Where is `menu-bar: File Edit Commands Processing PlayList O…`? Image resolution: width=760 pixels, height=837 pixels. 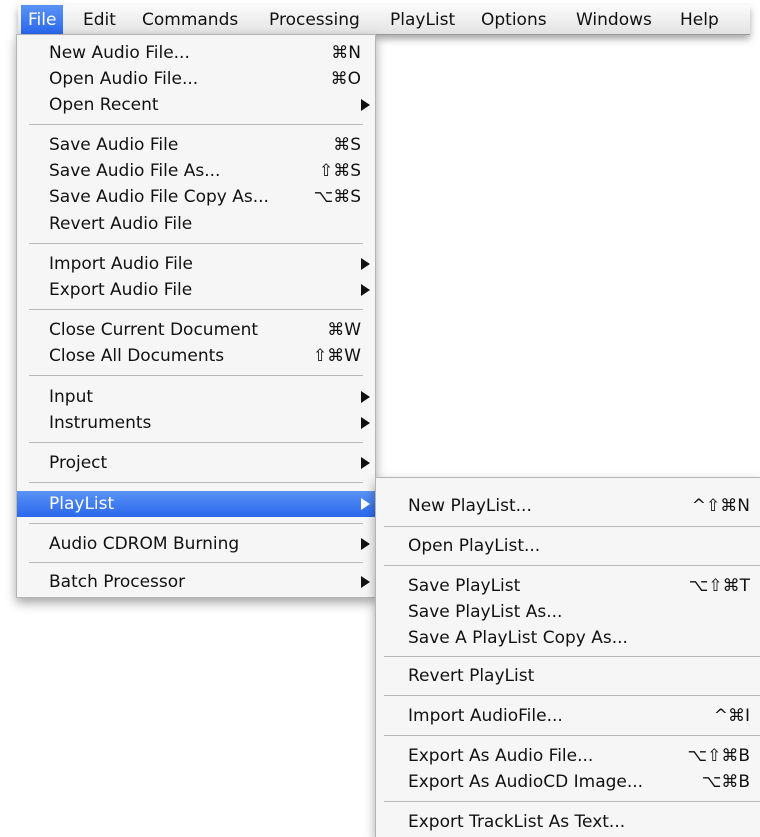 menu-bar: File Edit Commands Processing PlayList O… is located at coordinates (384, 20).